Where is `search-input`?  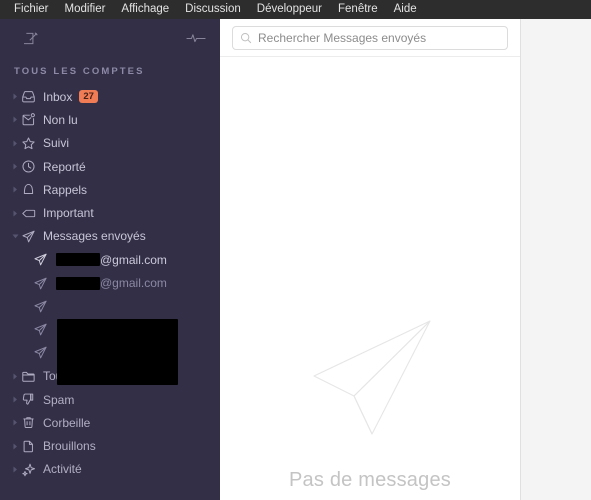
search-input is located at coordinates (379, 37).